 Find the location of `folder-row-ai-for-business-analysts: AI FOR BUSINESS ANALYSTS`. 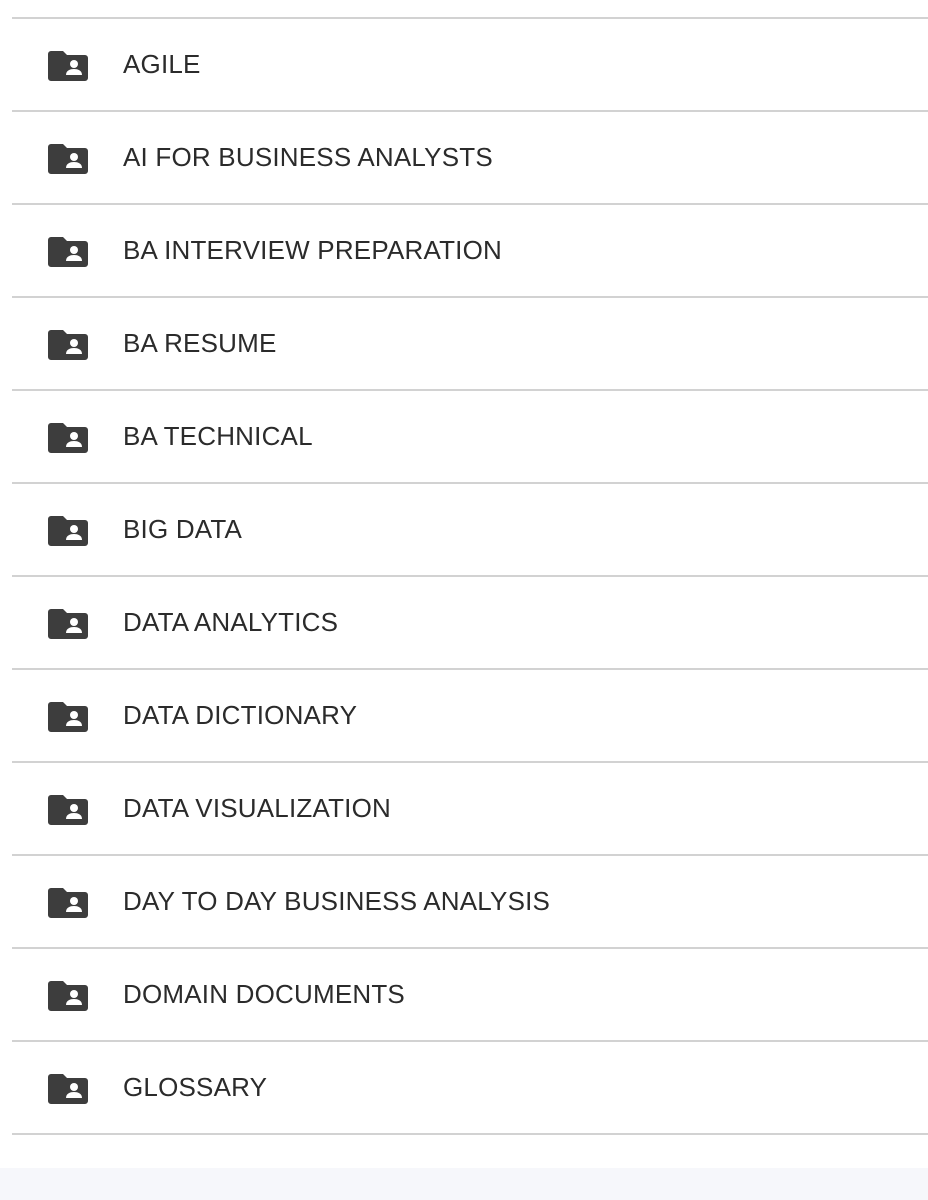

folder-row-ai-for-business-analysts: AI FOR BUSINESS ANALYSTS is located at coordinates (470, 158).